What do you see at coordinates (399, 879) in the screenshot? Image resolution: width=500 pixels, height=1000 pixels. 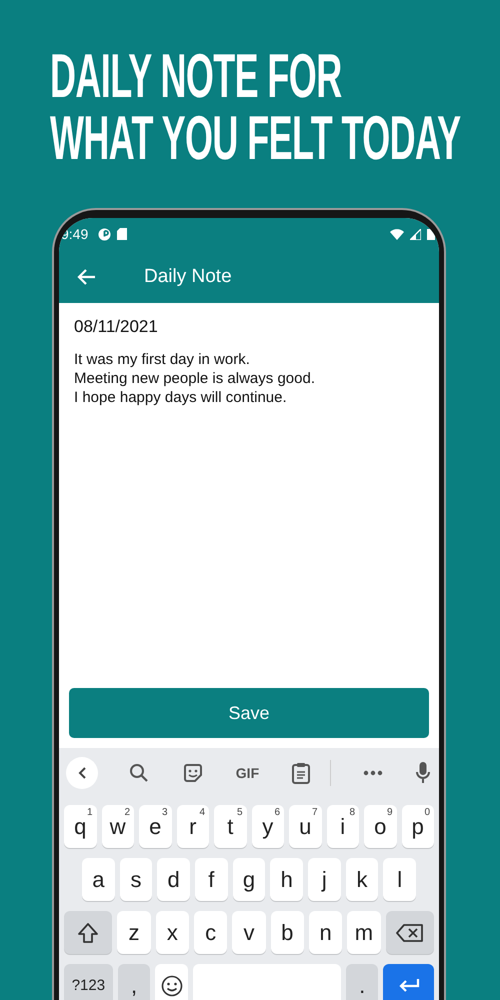 I see `keyboard-key: l` at bounding box center [399, 879].